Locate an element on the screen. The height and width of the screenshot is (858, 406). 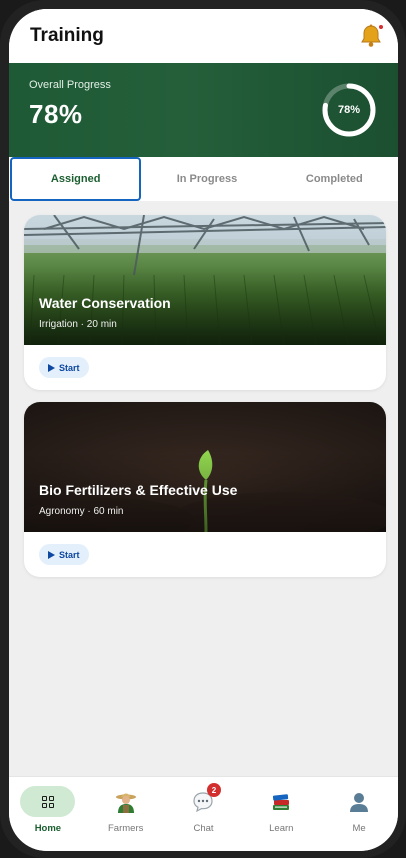
nav-label: Me is located at coordinates (359, 828).